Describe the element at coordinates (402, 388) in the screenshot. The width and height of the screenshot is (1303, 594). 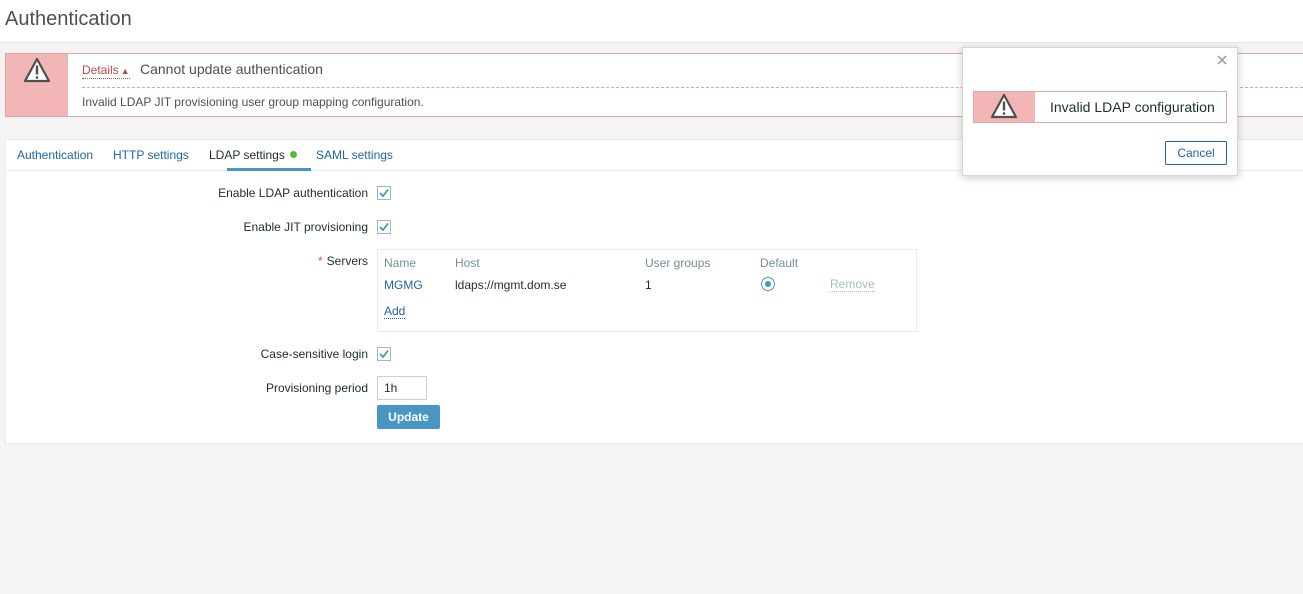
I see `provisioning-period-input` at that location.